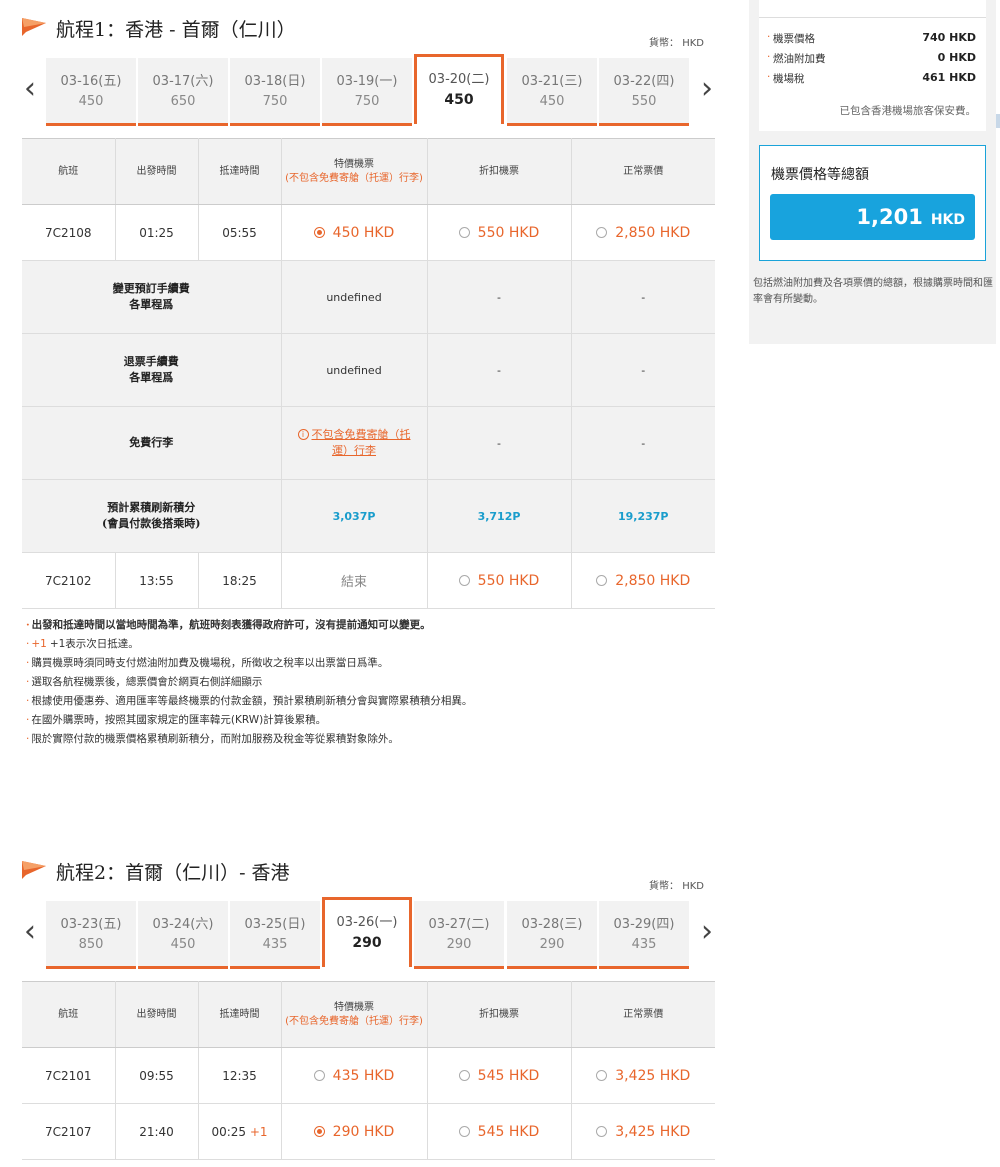 Image resolution: width=1000 pixels, height=1167 pixels. What do you see at coordinates (368, 370) in the screenshot?
I see `refund-fee-row: 退票手續費 各單程爲 undefined - -` at bounding box center [368, 370].